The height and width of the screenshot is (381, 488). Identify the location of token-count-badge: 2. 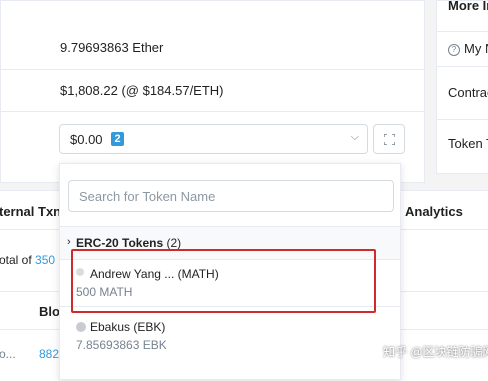
(117, 139).